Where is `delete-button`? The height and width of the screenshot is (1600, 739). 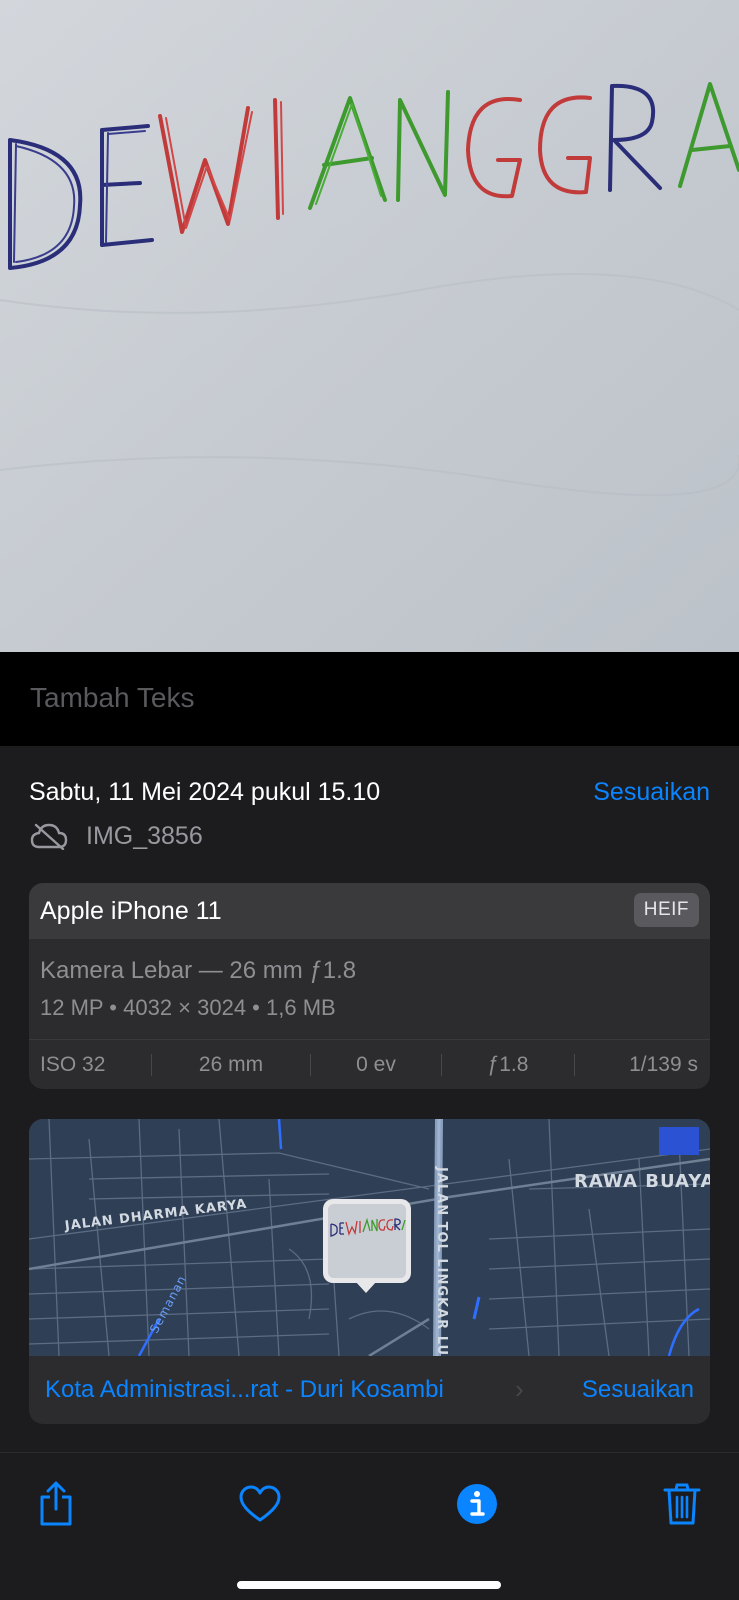 delete-button is located at coordinates (682, 1504).